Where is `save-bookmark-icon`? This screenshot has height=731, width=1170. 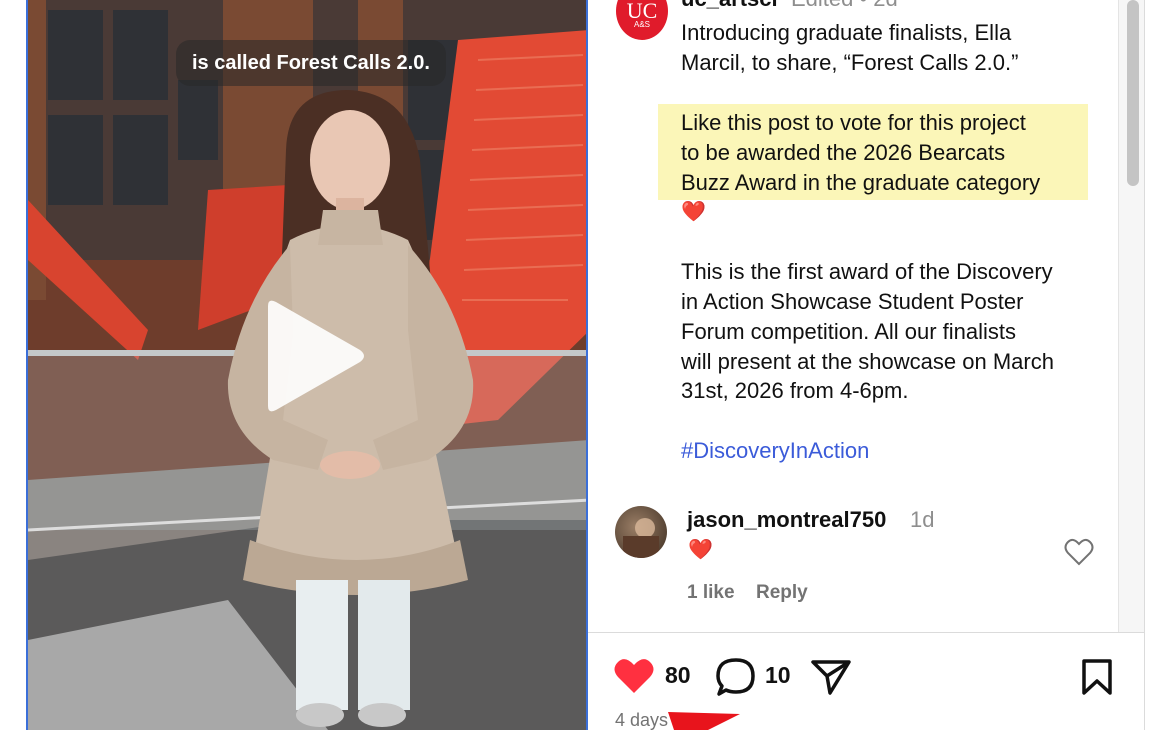 save-bookmark-icon is located at coordinates (1097, 677).